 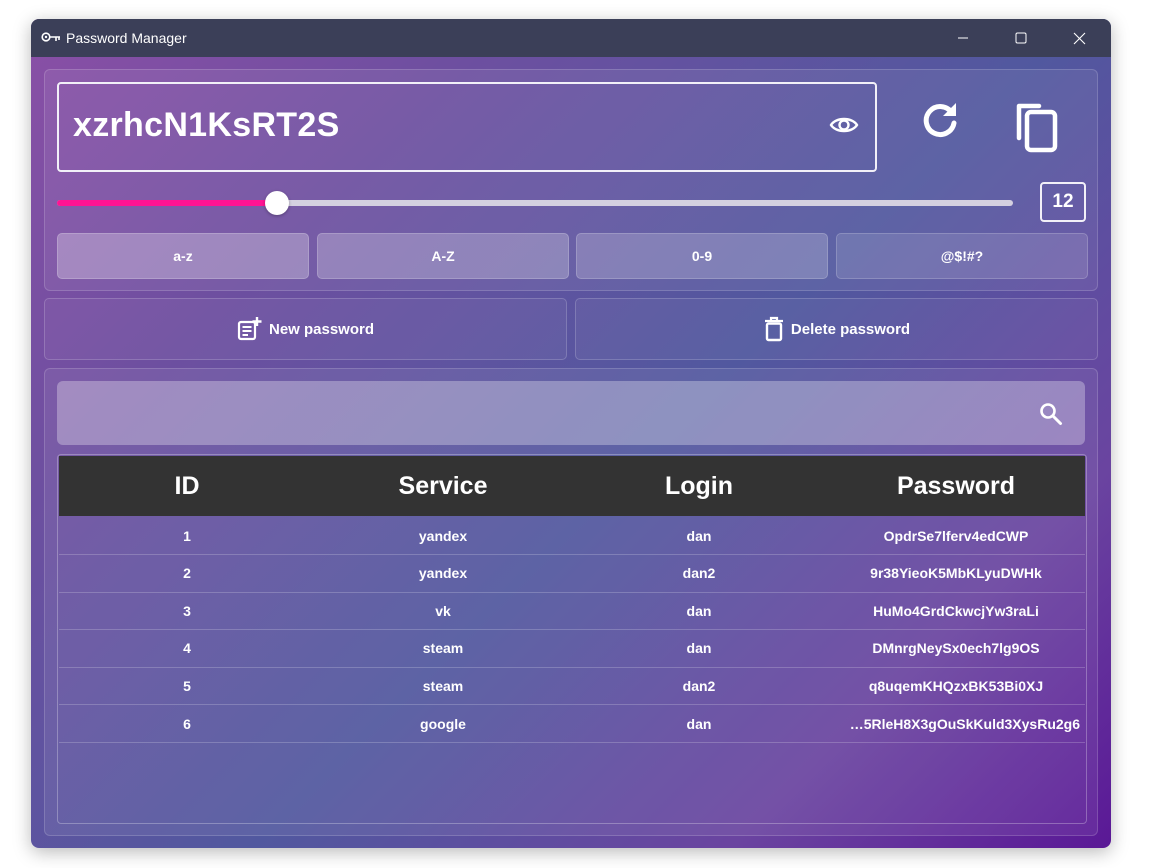 What do you see at coordinates (956, 535) in the screenshot?
I see `cell-password: OpdrSe7lferv4edCWP` at bounding box center [956, 535].